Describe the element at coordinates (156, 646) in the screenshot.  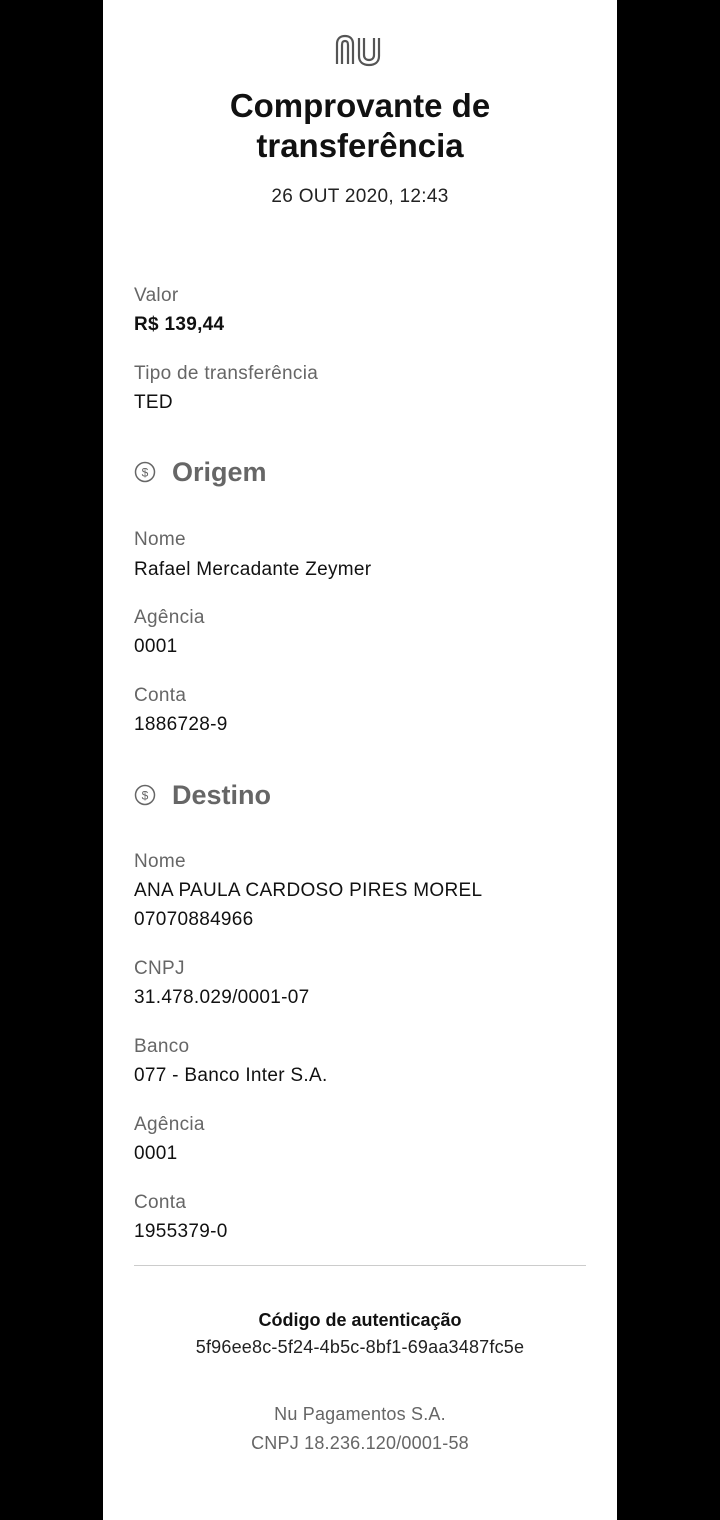
I see `origem-agencia-value: 0001` at that location.